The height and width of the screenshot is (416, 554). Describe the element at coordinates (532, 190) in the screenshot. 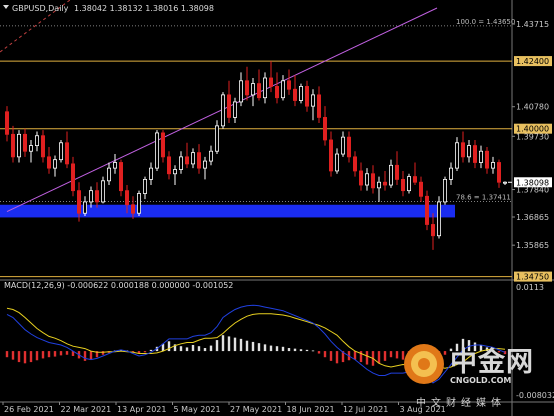

I see `price-axis-label: 1.37840` at that location.